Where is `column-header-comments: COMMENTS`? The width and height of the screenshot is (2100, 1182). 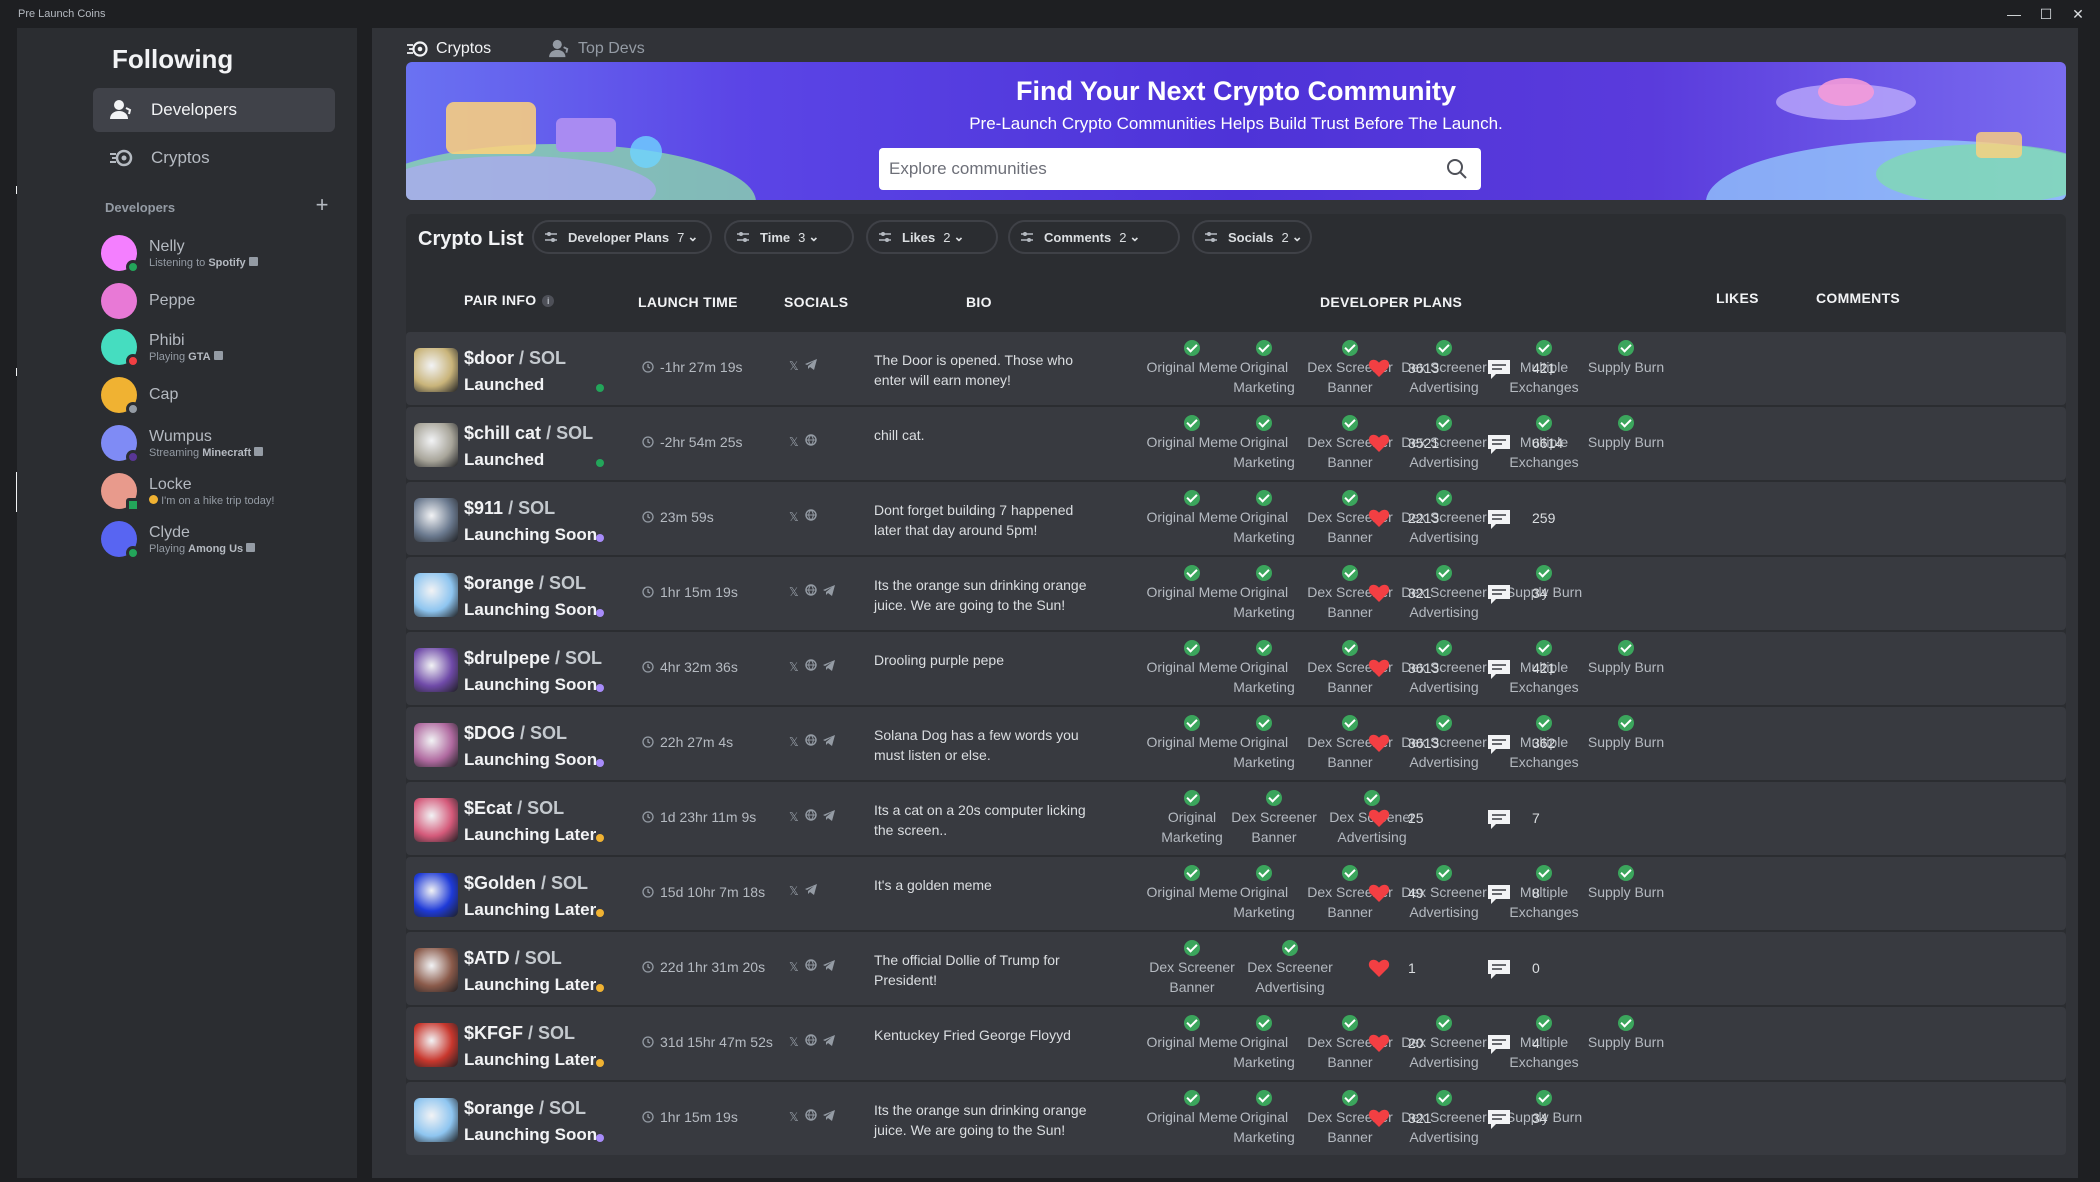
column-header-comments: COMMENTS is located at coordinates (1858, 298).